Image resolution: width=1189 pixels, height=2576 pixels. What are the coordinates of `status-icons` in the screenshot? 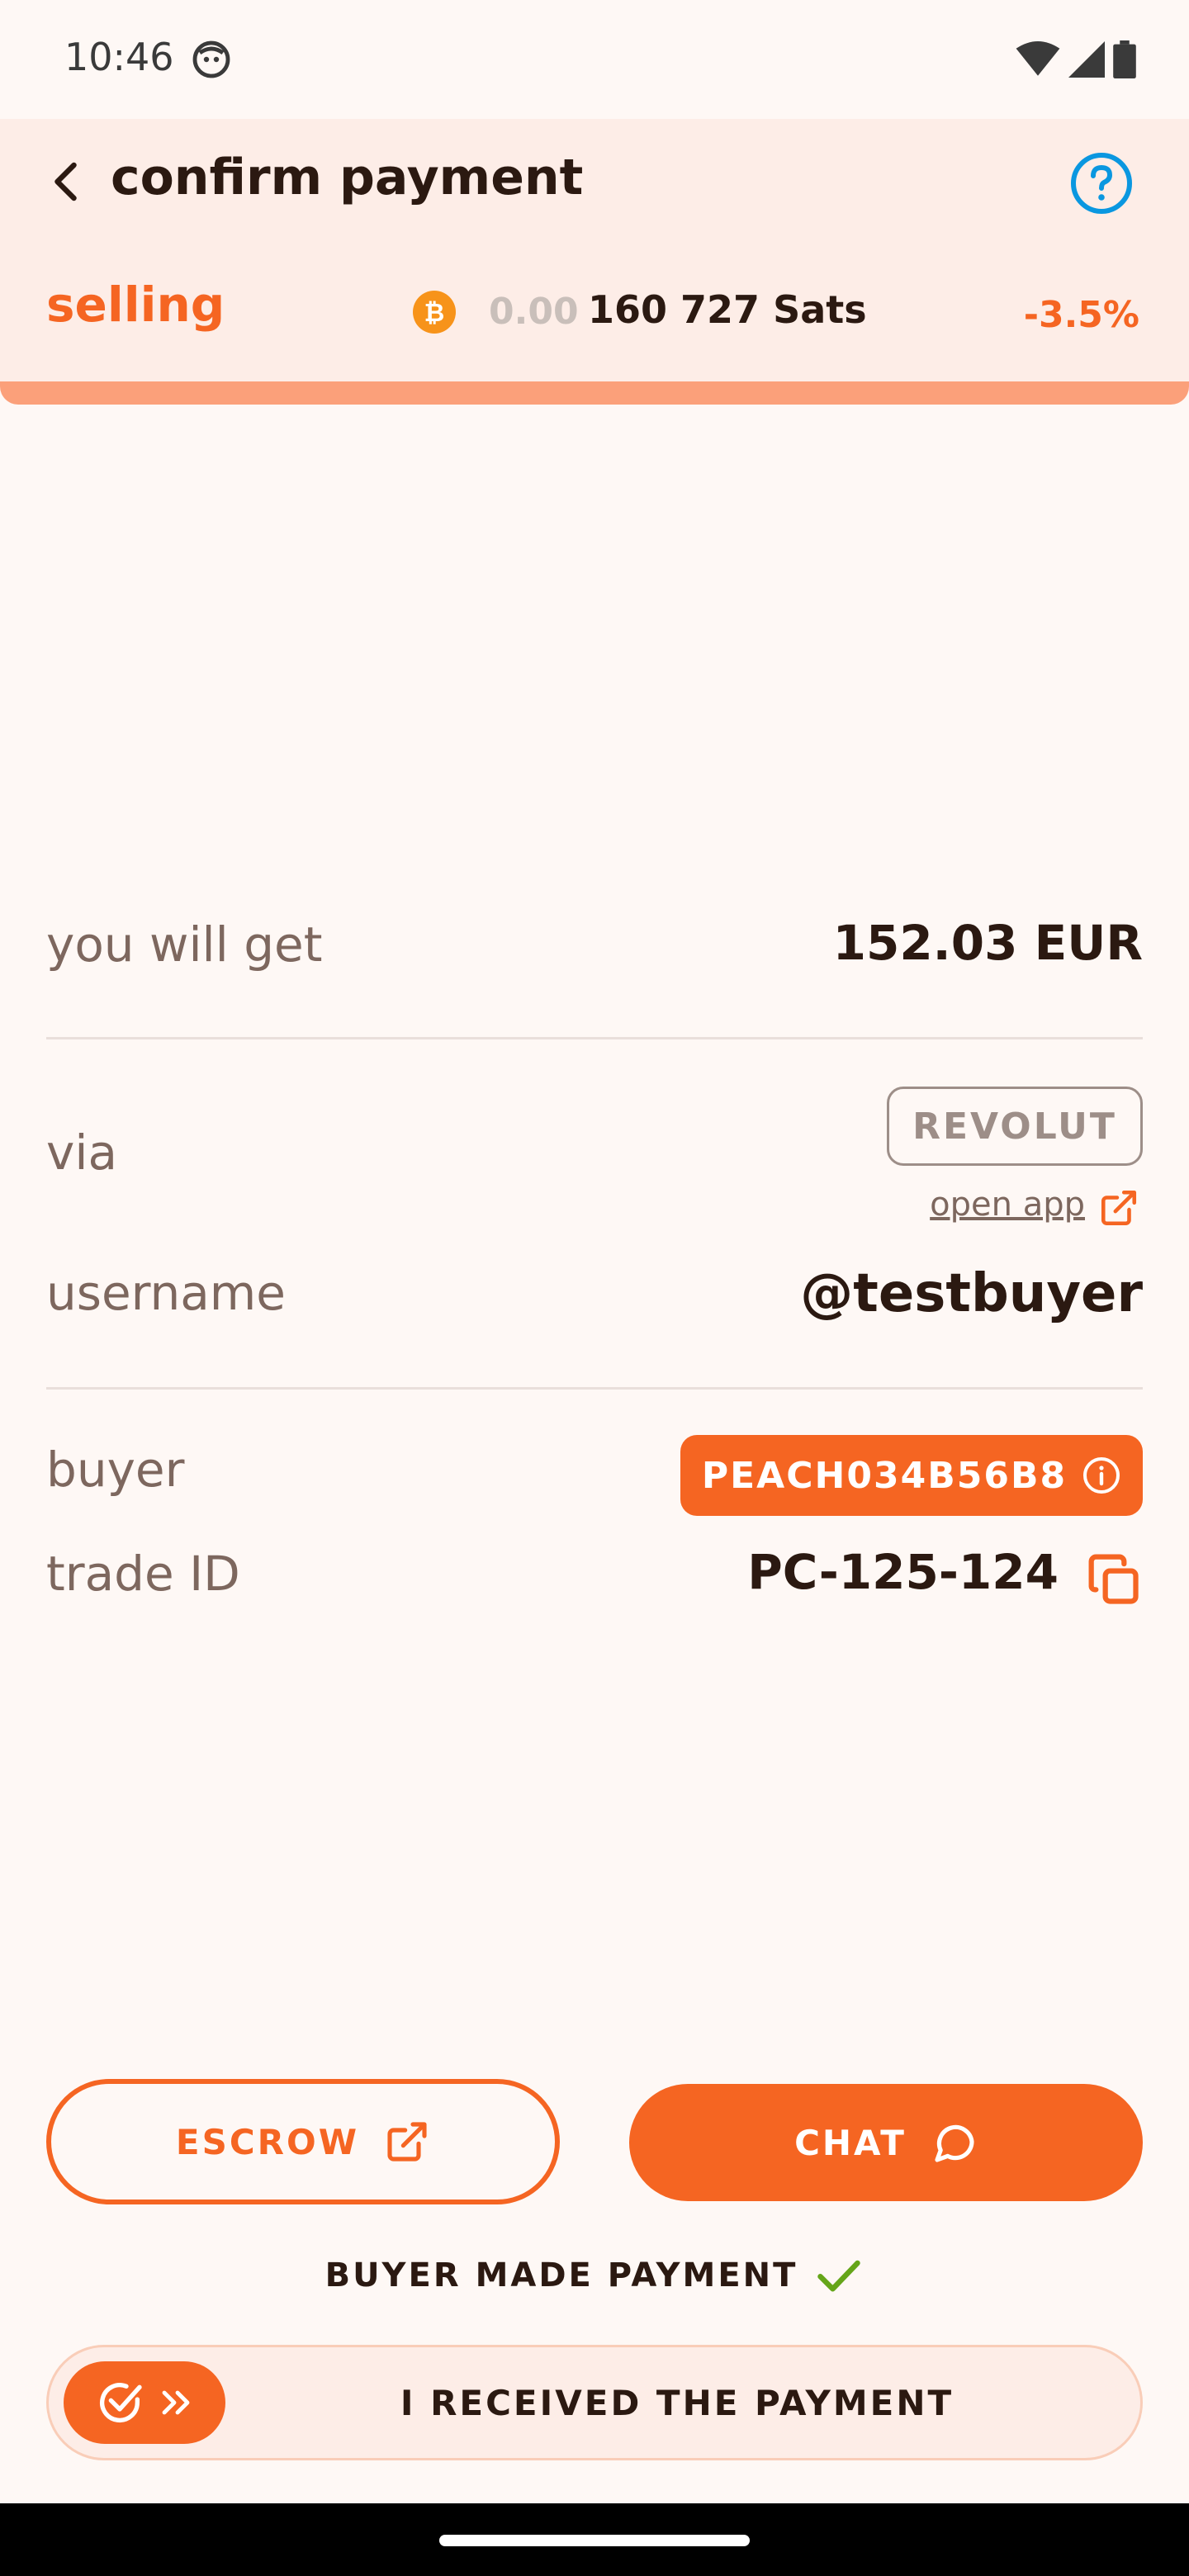 It's located at (1076, 59).